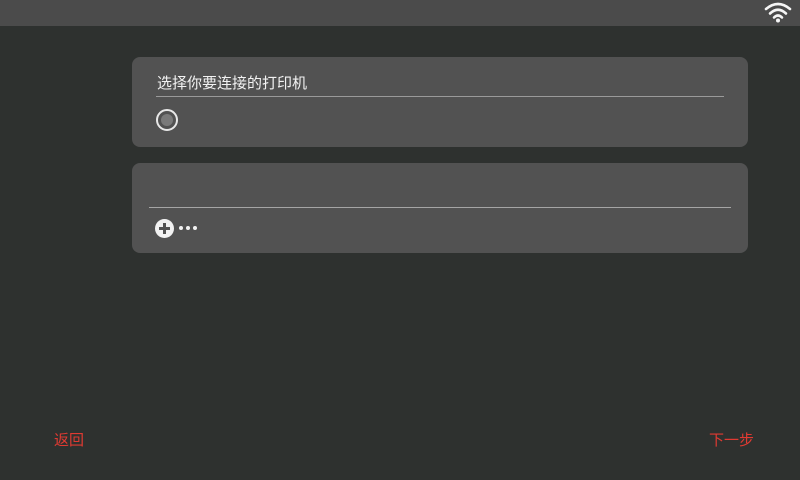 The width and height of the screenshot is (800, 480). I want to click on wifi-icon, so click(778, 12).